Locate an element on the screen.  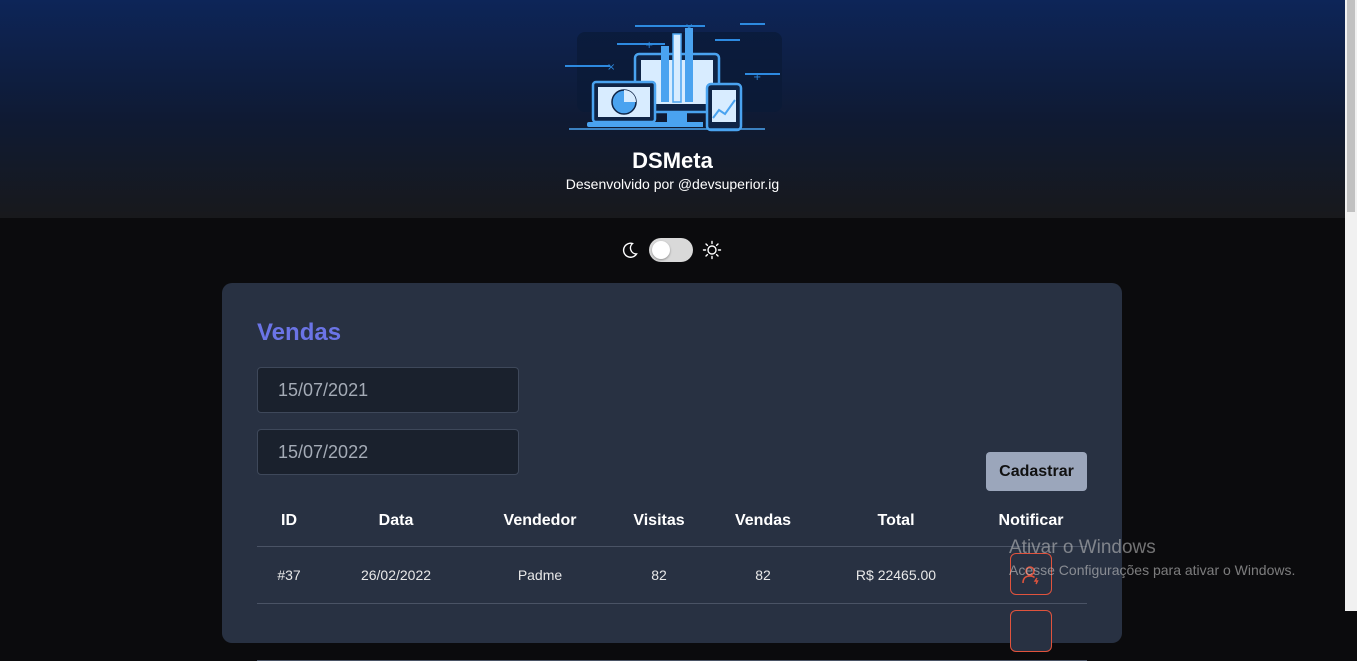
cell-date: 26/02/2022 is located at coordinates (396, 575).